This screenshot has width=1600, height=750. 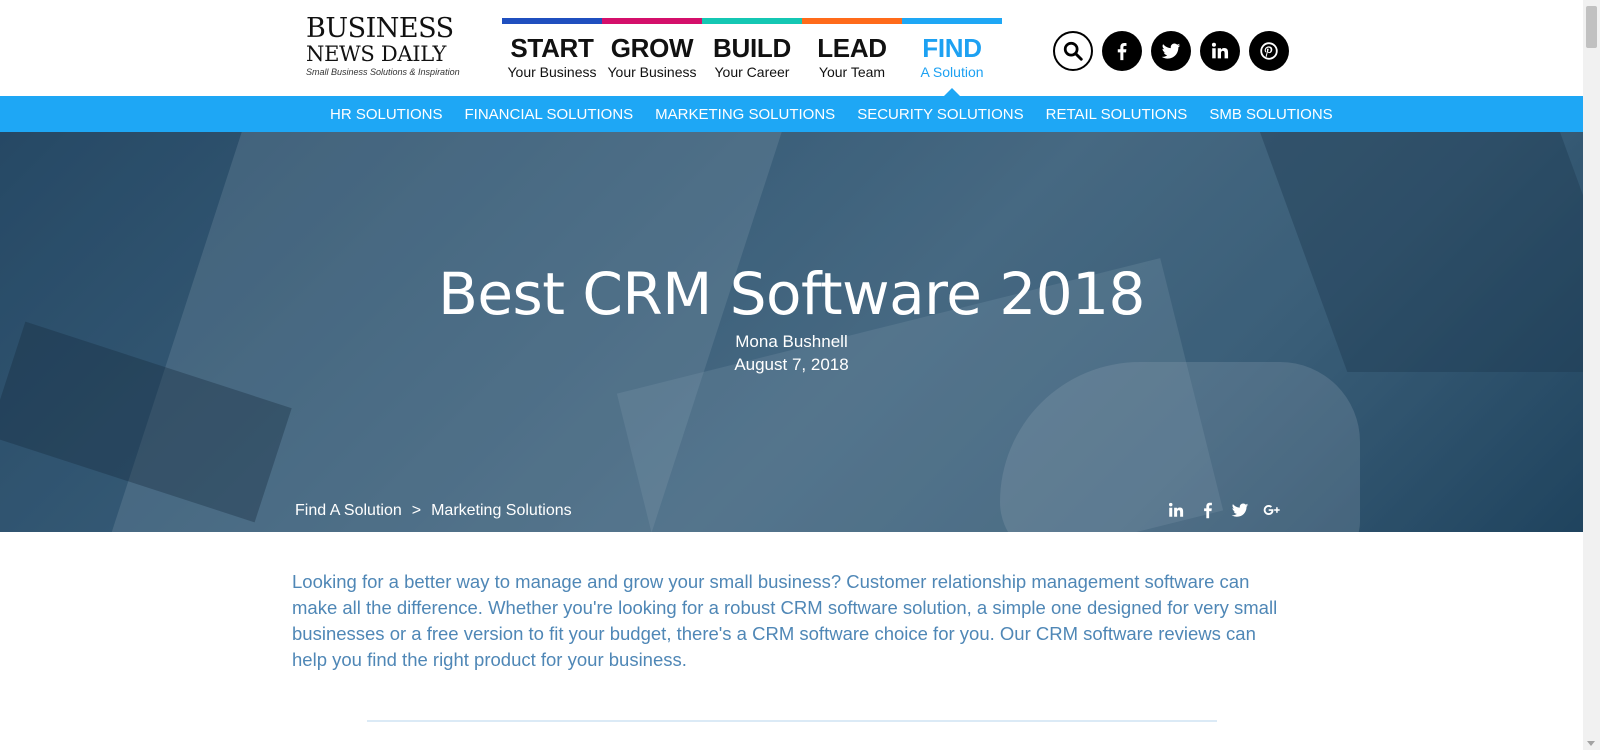 What do you see at coordinates (791, 342) in the screenshot?
I see `article-author: Mona Bushnell` at bounding box center [791, 342].